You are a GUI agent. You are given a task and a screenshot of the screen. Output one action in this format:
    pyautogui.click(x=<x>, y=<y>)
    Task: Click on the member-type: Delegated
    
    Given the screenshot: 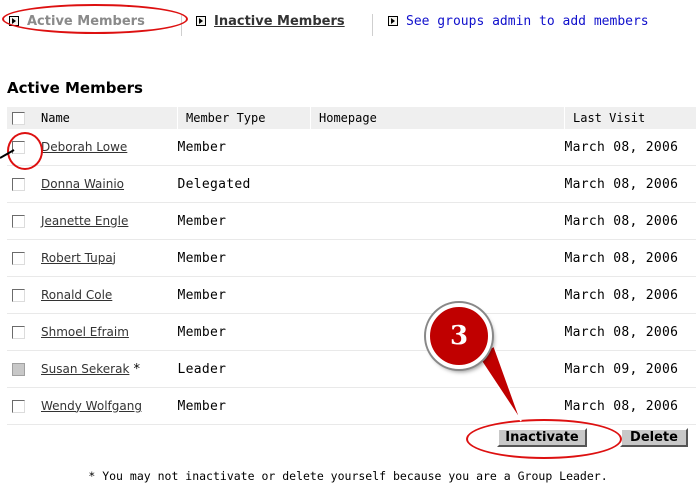 What is the action you would take?
    pyautogui.click(x=244, y=184)
    